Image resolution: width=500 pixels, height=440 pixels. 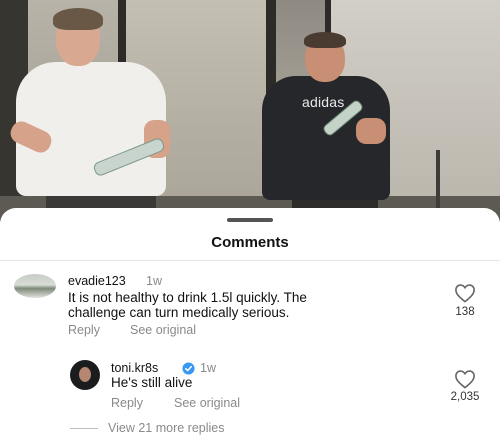 I want to click on sheet-drag-handle, so click(x=250, y=220).